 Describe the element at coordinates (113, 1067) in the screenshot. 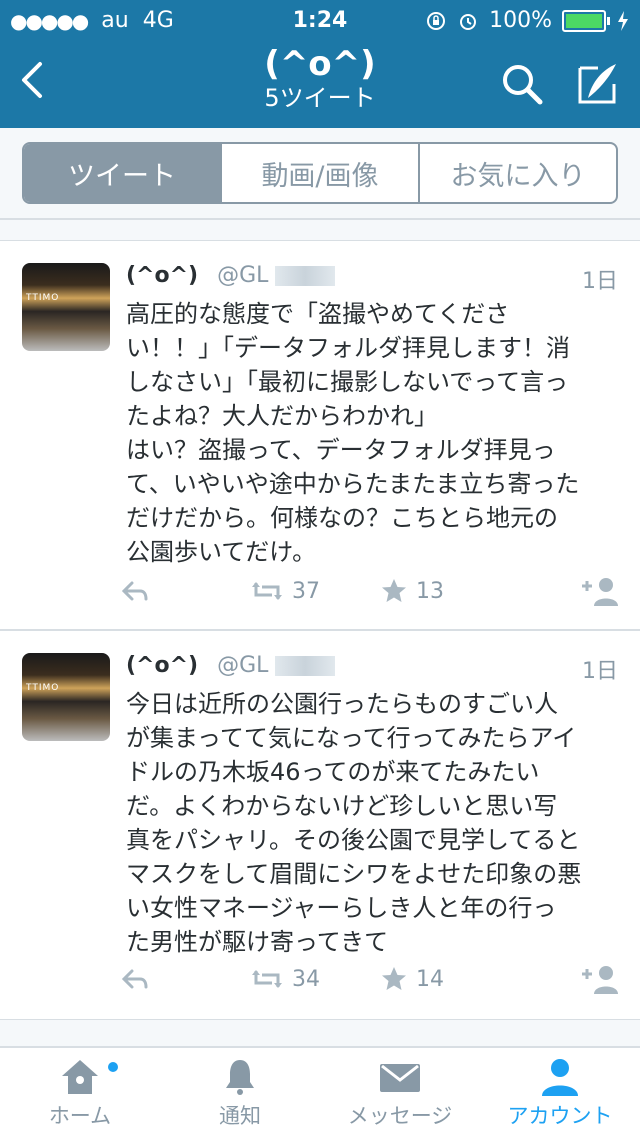

I see `new-content-dot` at that location.